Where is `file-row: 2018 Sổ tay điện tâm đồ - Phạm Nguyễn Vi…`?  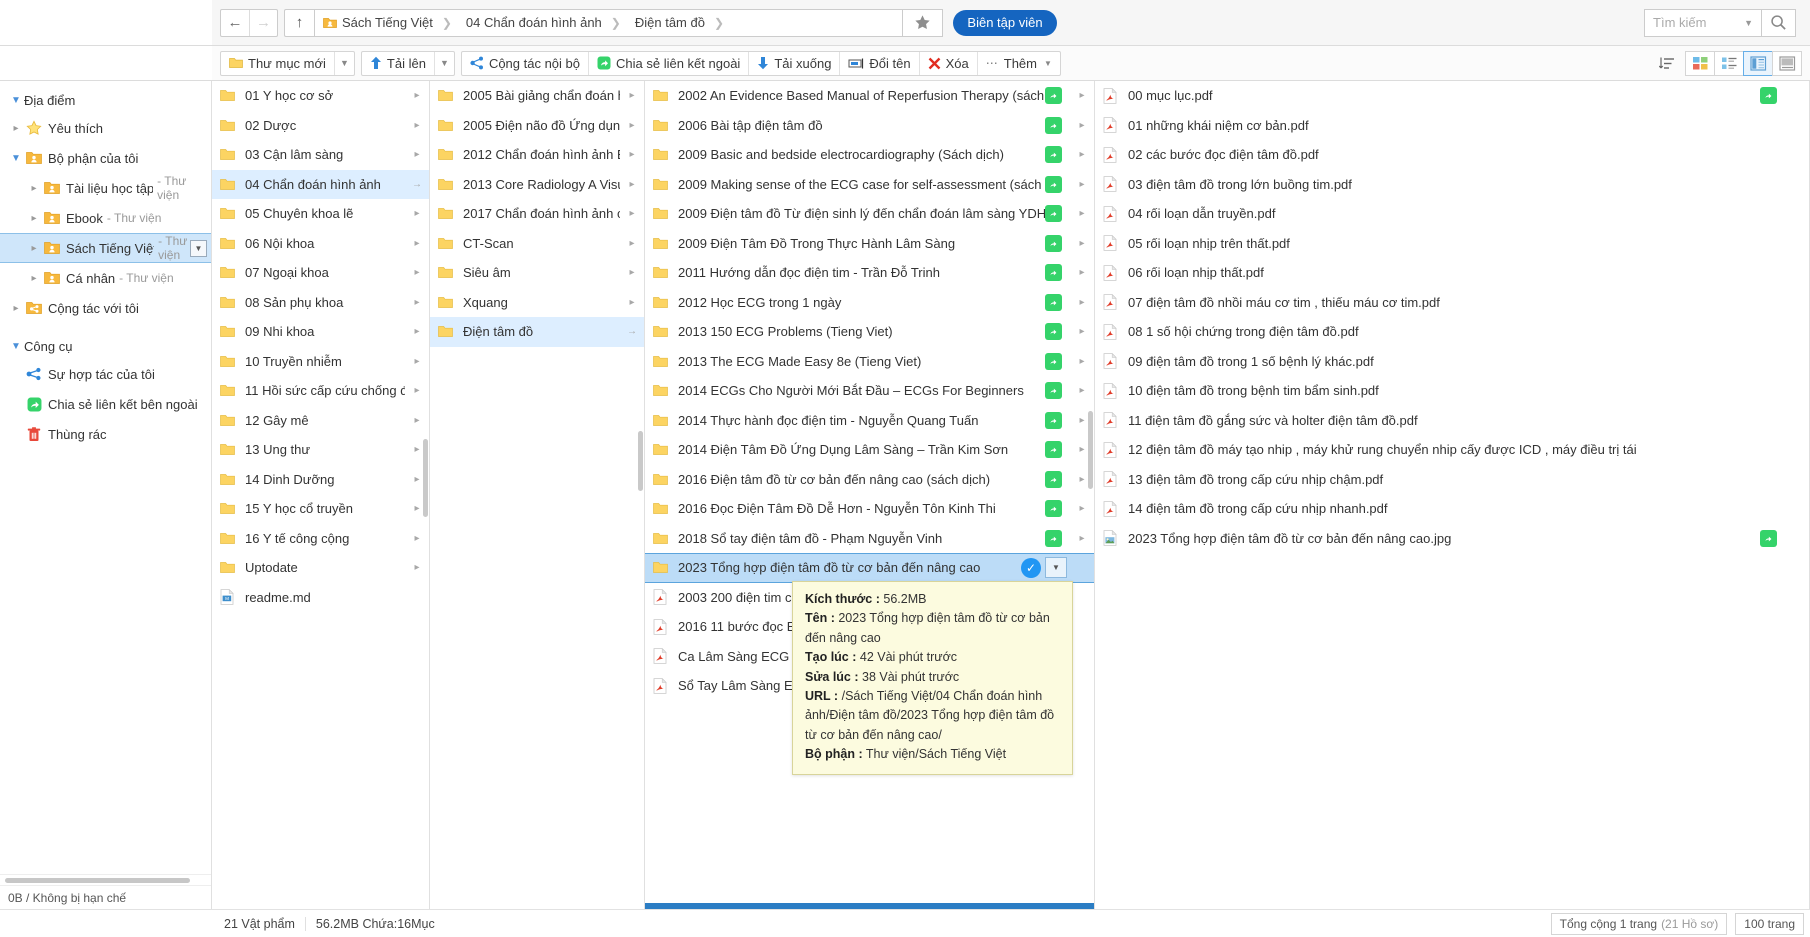
file-row: 2018 Sổ tay điện tâm đồ - Phạm Nguyễn Vi… is located at coordinates (869, 539).